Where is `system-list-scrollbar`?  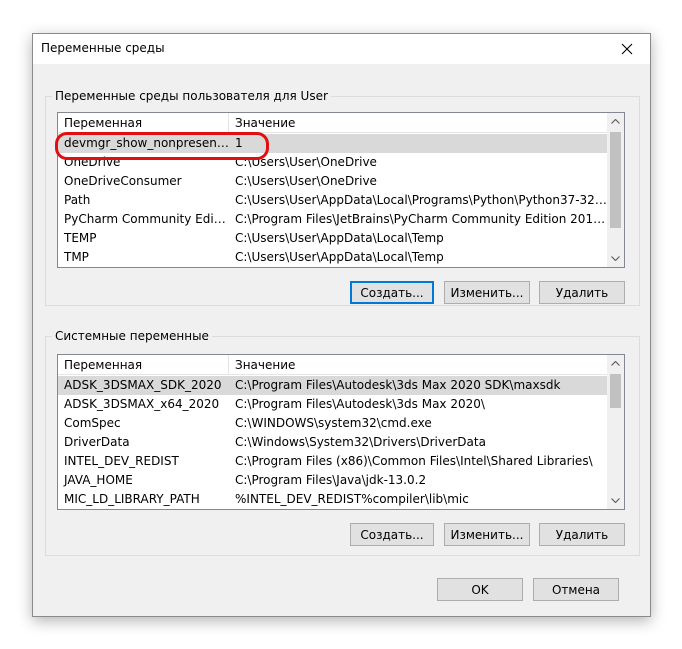
system-list-scrollbar is located at coordinates (615, 432).